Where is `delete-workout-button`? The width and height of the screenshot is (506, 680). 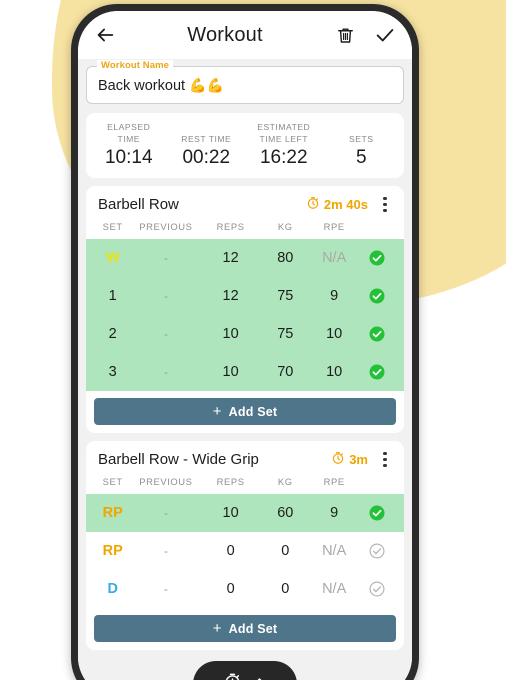 delete-workout-button is located at coordinates (345, 35).